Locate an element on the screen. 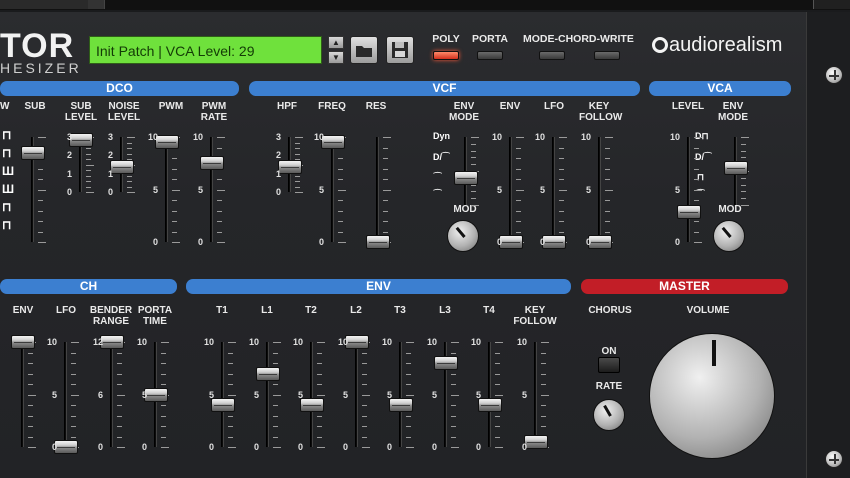 The image size is (850, 478). pwm-slider is located at coordinates (167, 142).